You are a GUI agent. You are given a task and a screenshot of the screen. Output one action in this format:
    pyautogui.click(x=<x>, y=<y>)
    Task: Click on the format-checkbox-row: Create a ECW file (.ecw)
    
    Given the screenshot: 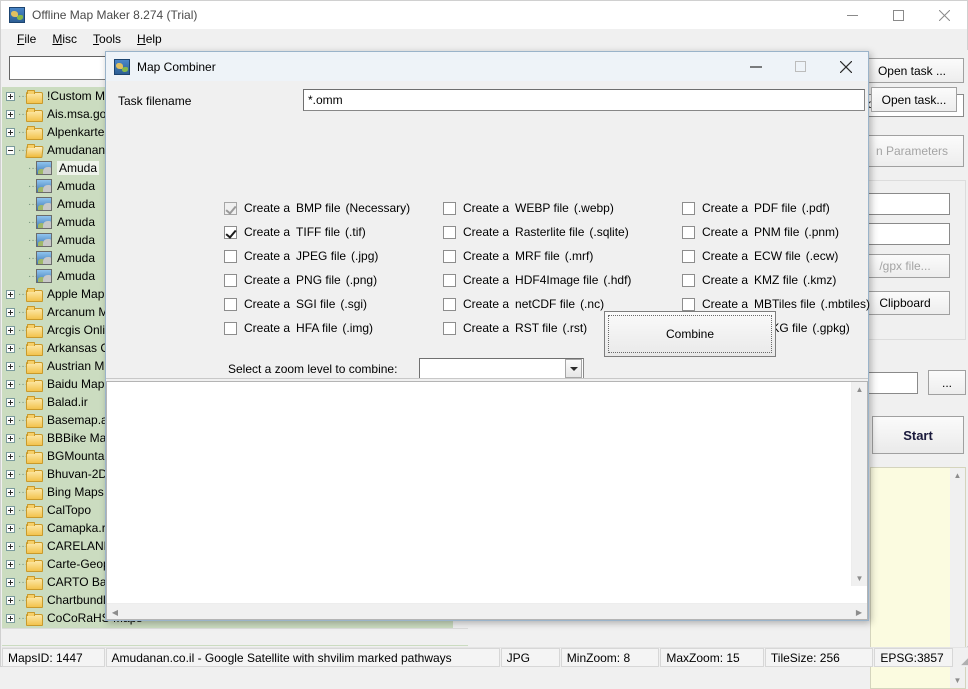 What is the action you would take?
    pyautogui.click(x=776, y=256)
    